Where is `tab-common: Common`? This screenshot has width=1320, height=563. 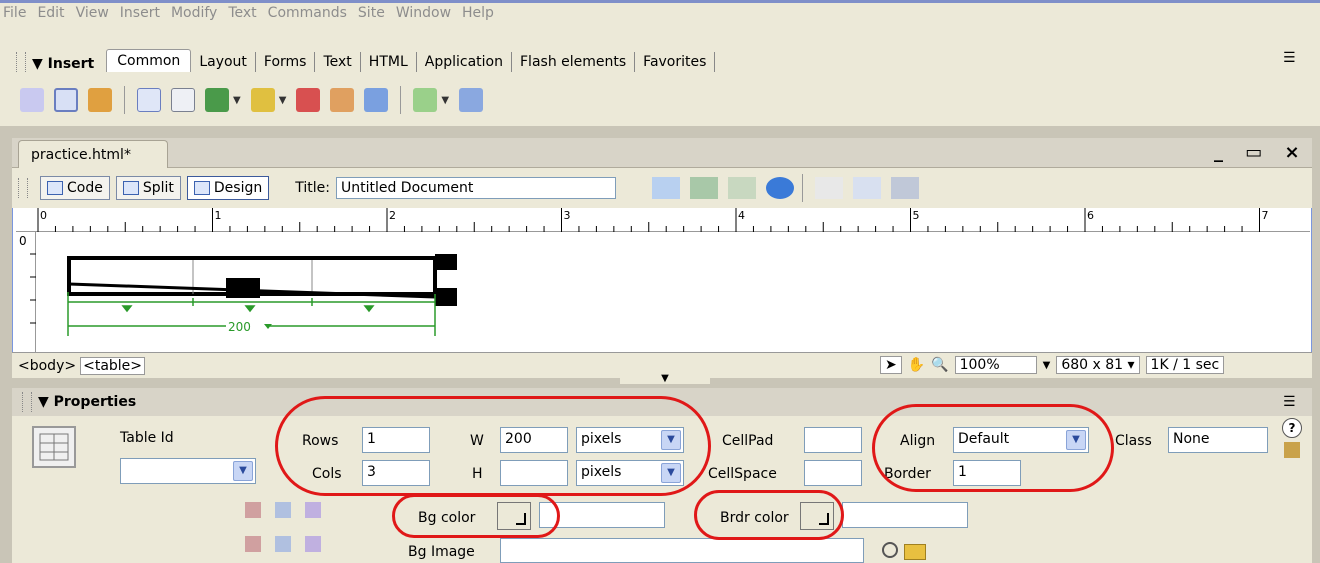 tab-common: Common is located at coordinates (149, 60).